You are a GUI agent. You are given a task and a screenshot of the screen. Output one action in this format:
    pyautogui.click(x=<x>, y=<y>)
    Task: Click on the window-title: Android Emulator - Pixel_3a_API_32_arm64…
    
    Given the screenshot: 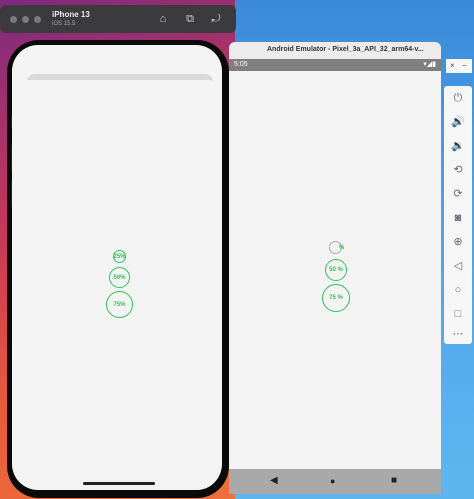 What is the action you would take?
    pyautogui.click(x=345, y=49)
    